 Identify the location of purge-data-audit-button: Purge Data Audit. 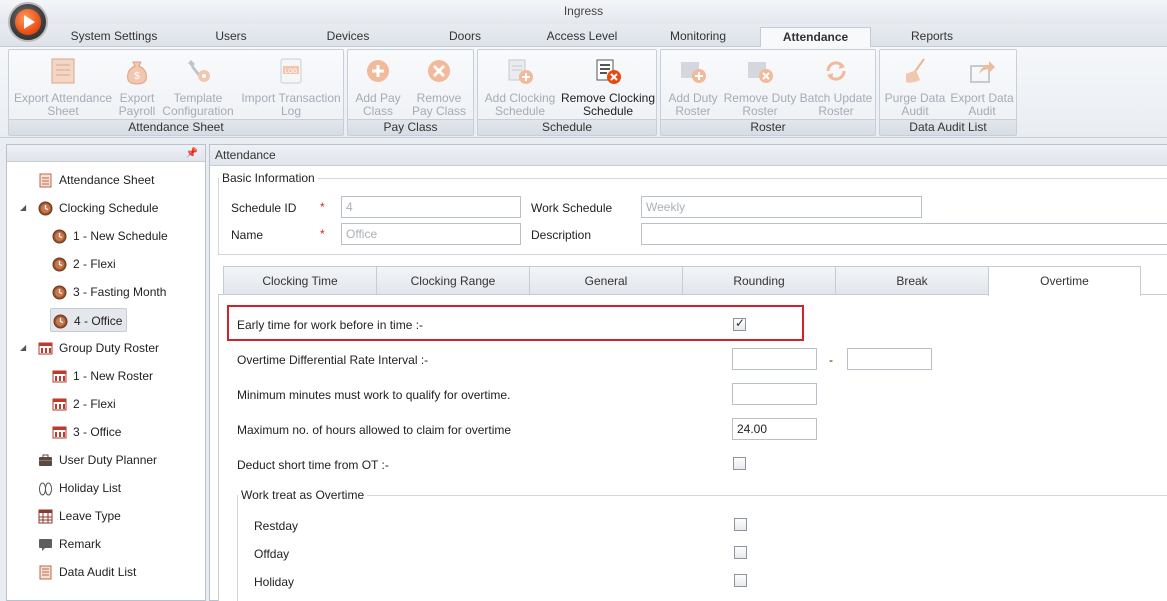
(915, 87).